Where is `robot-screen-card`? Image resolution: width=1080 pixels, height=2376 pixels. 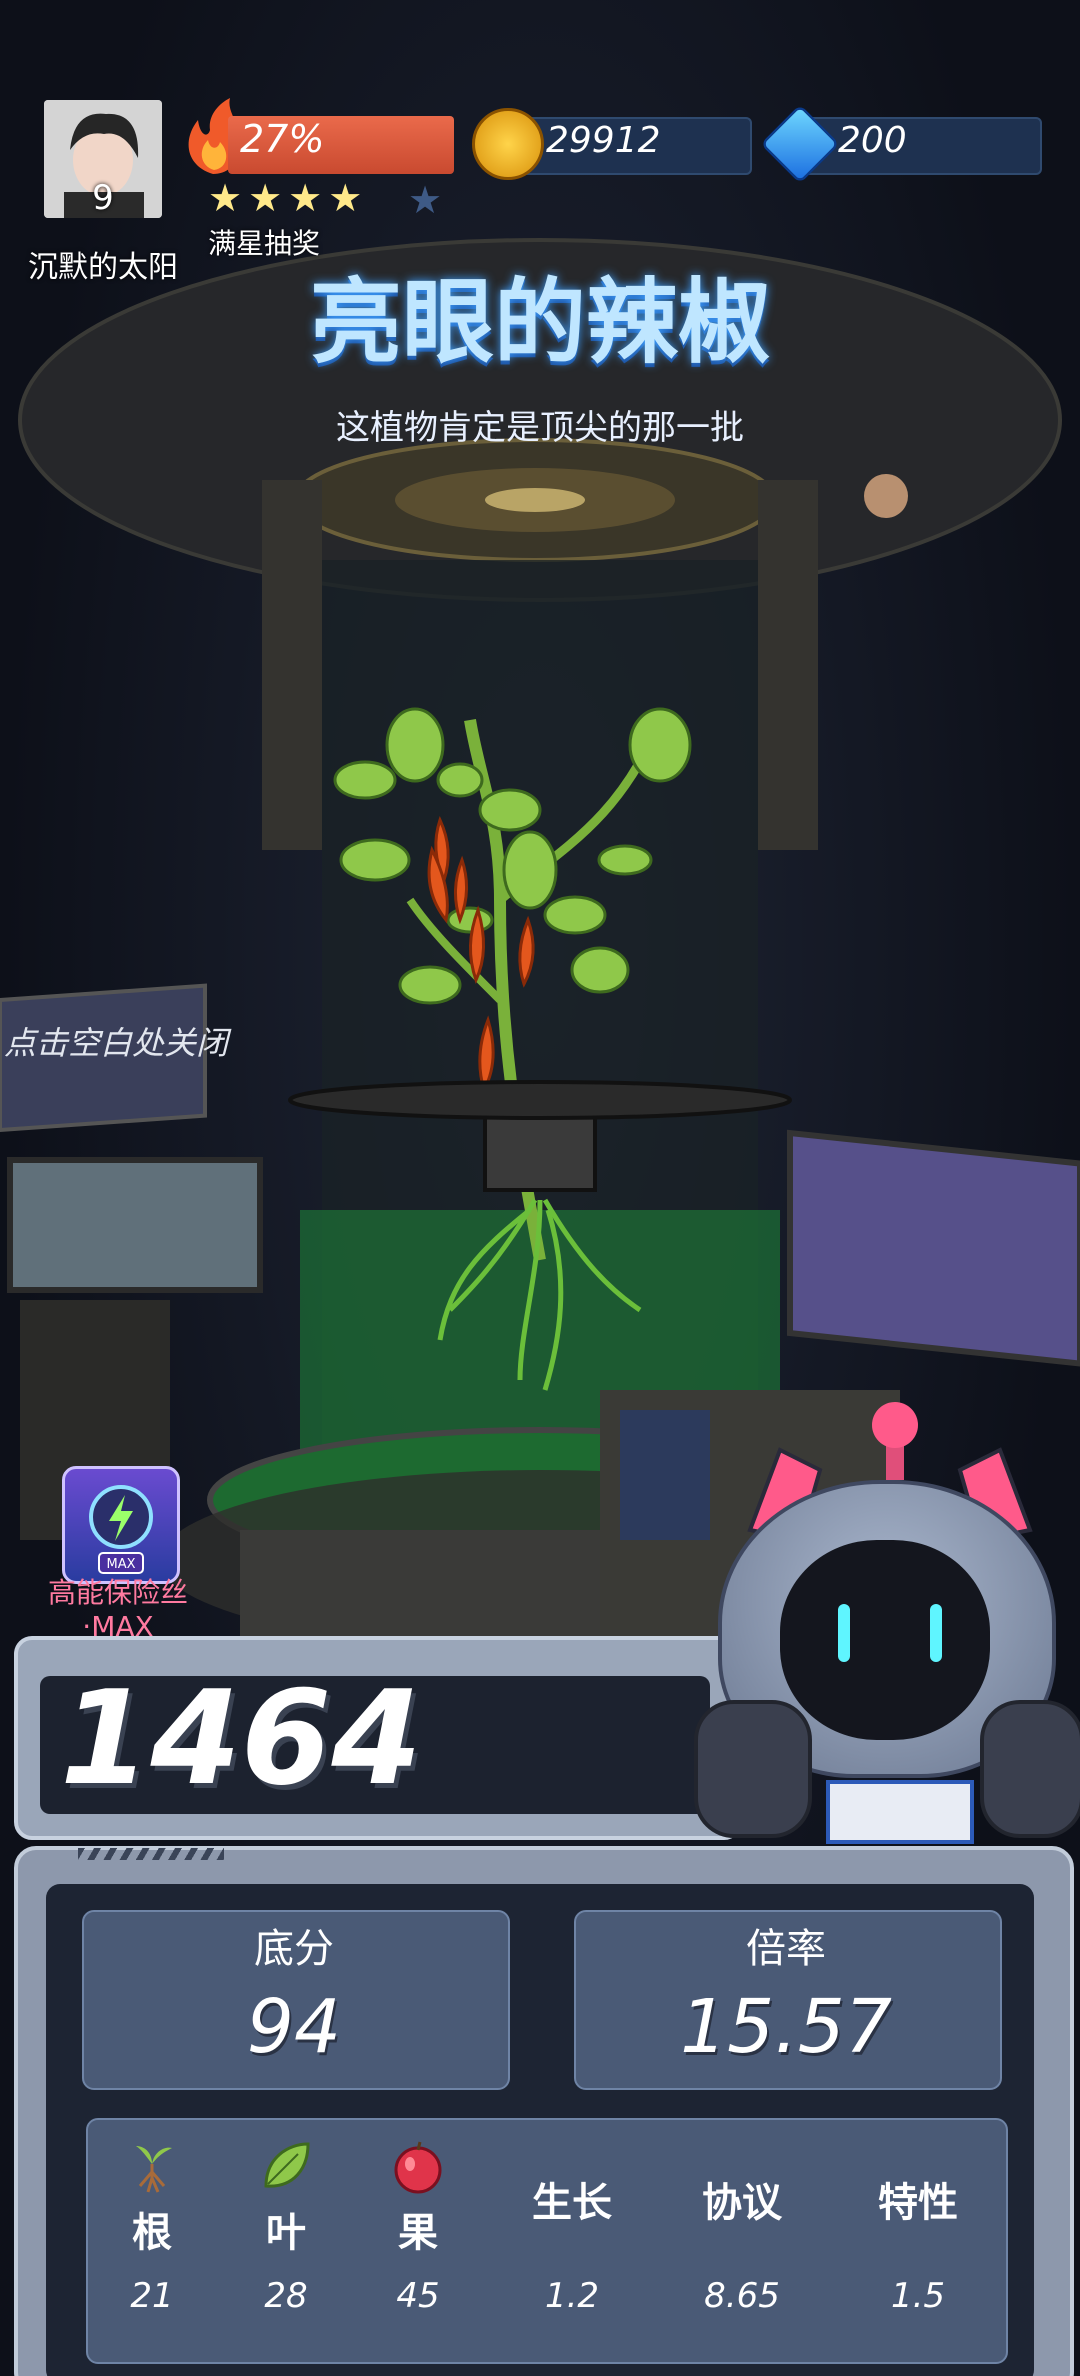
robot-screen-card is located at coordinates (900, 1812).